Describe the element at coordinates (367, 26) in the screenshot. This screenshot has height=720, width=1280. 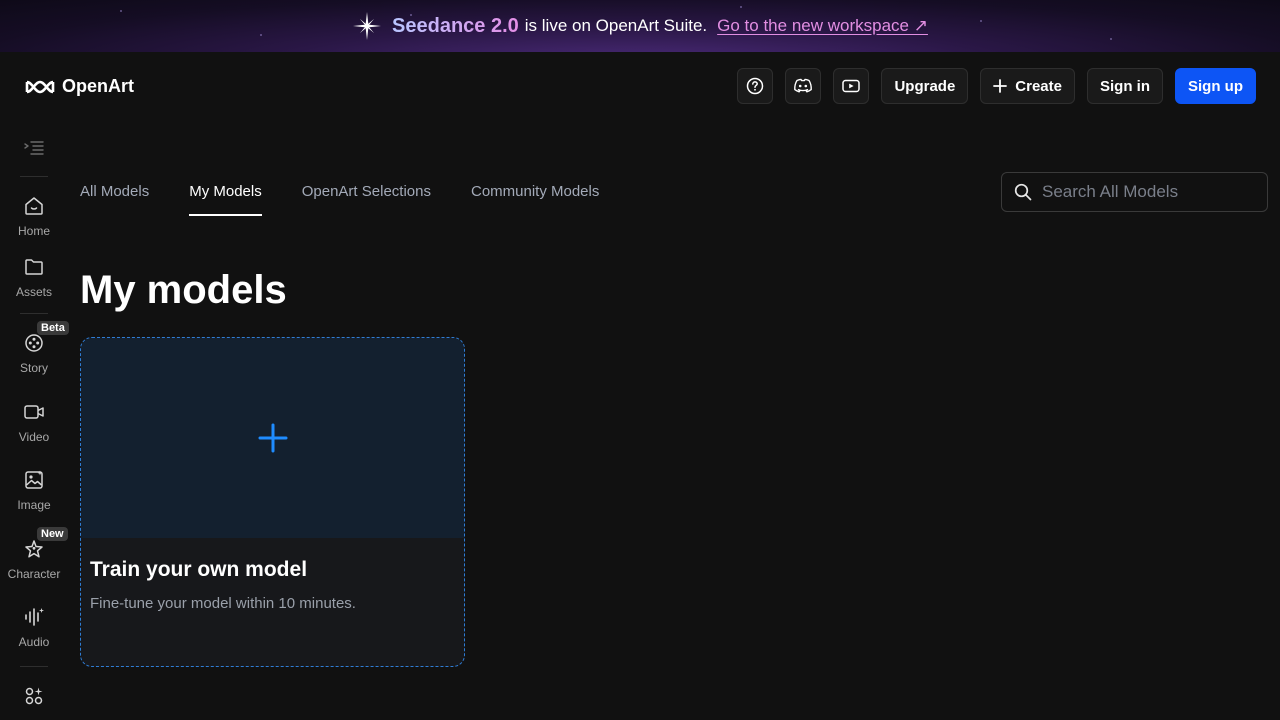
I see `sparkle-icon` at that location.